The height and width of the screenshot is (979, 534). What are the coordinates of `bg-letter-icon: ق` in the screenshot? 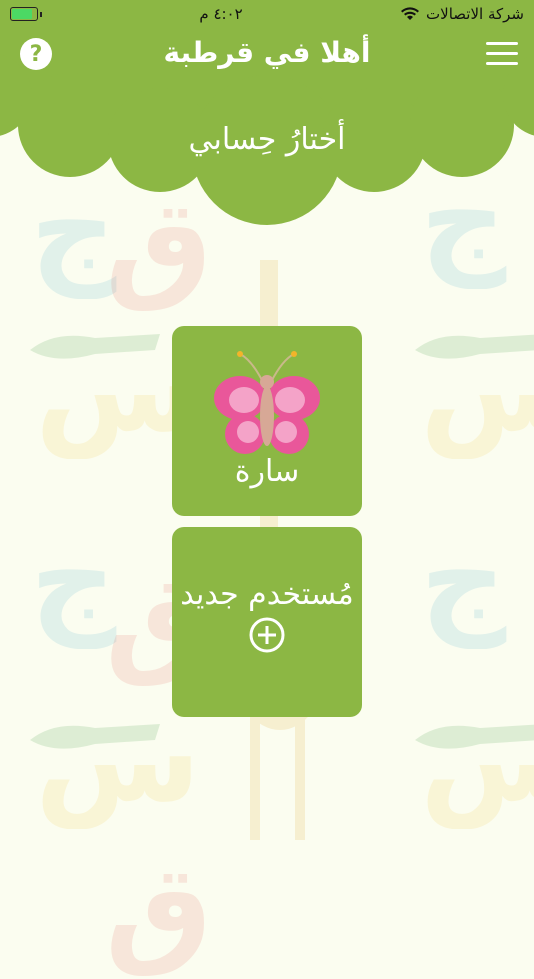 It's located at (159, 909).